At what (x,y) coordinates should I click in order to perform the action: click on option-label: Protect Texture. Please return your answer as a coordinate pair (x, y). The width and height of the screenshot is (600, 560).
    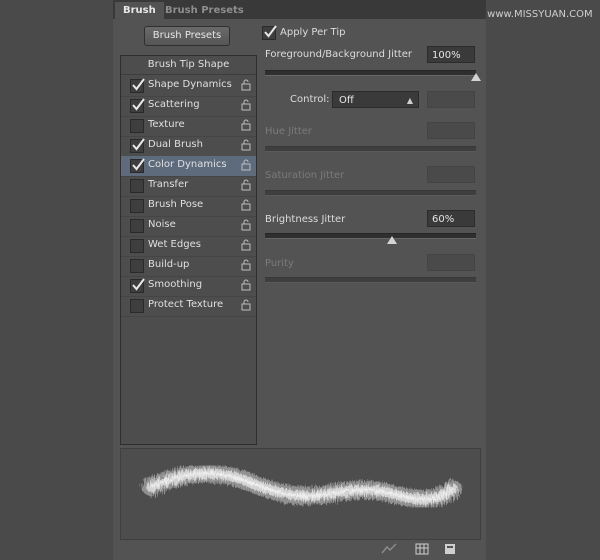
    Looking at the image, I should click on (186, 304).